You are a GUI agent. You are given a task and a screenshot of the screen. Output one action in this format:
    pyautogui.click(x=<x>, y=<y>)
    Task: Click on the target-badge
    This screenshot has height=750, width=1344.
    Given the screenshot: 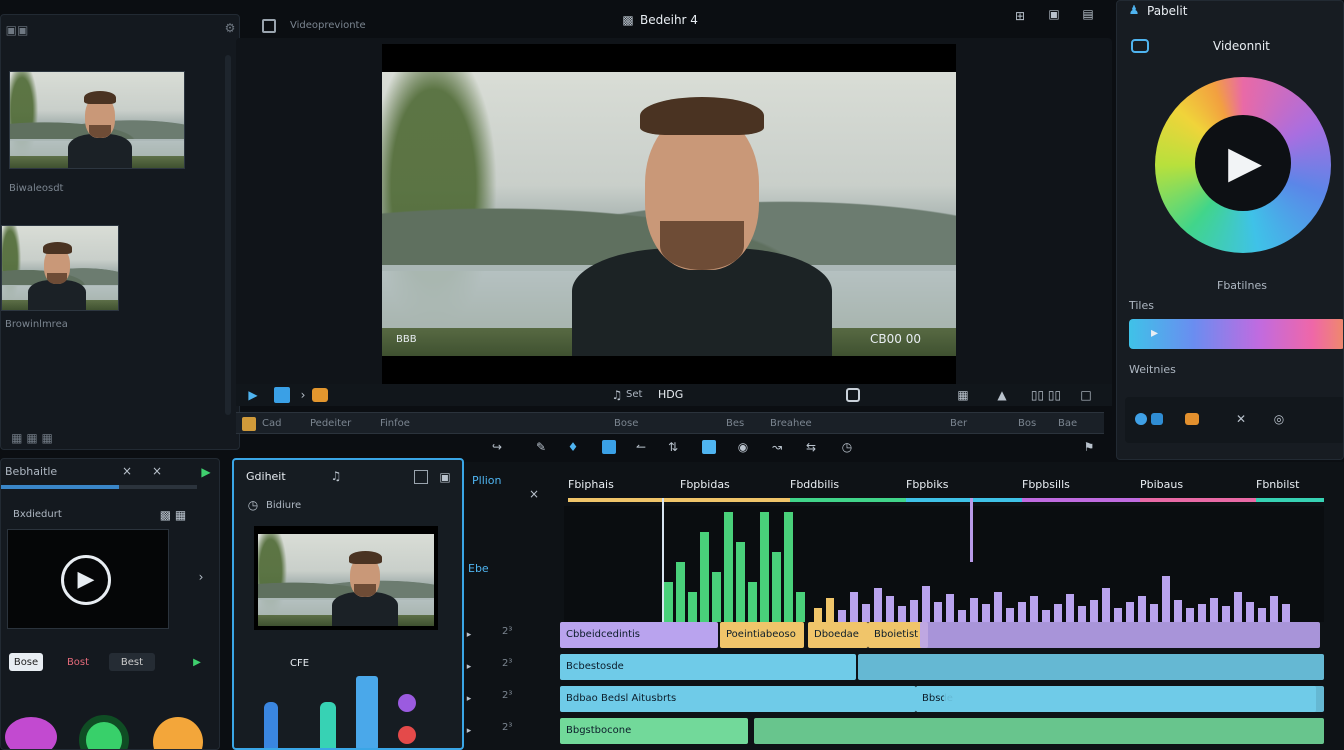 What is the action you would take?
    pyautogui.click(x=104, y=732)
    